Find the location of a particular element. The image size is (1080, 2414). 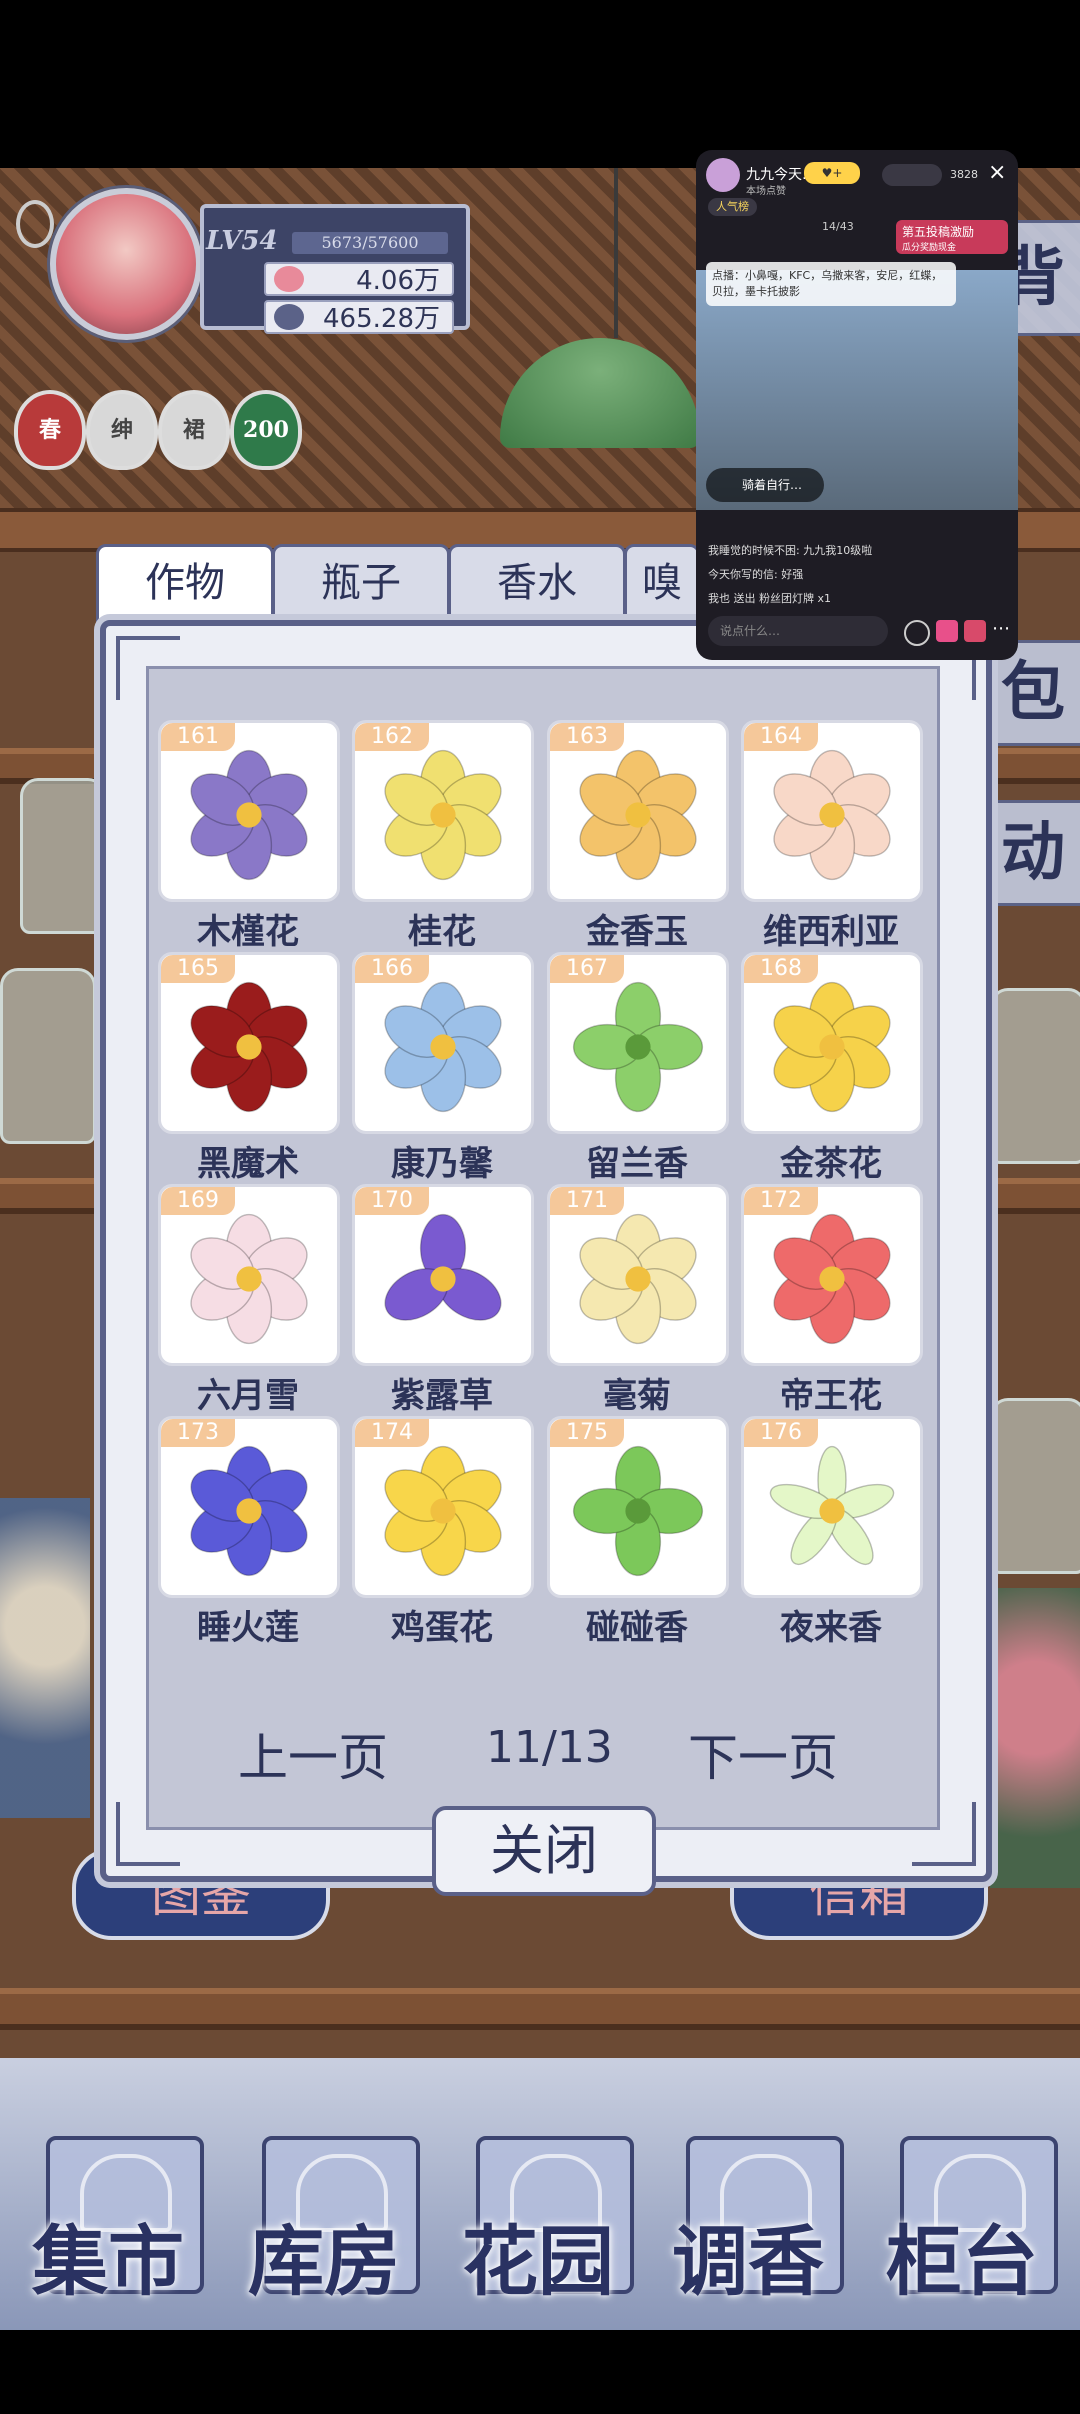

item-card: 175 is located at coordinates (638, 1507).